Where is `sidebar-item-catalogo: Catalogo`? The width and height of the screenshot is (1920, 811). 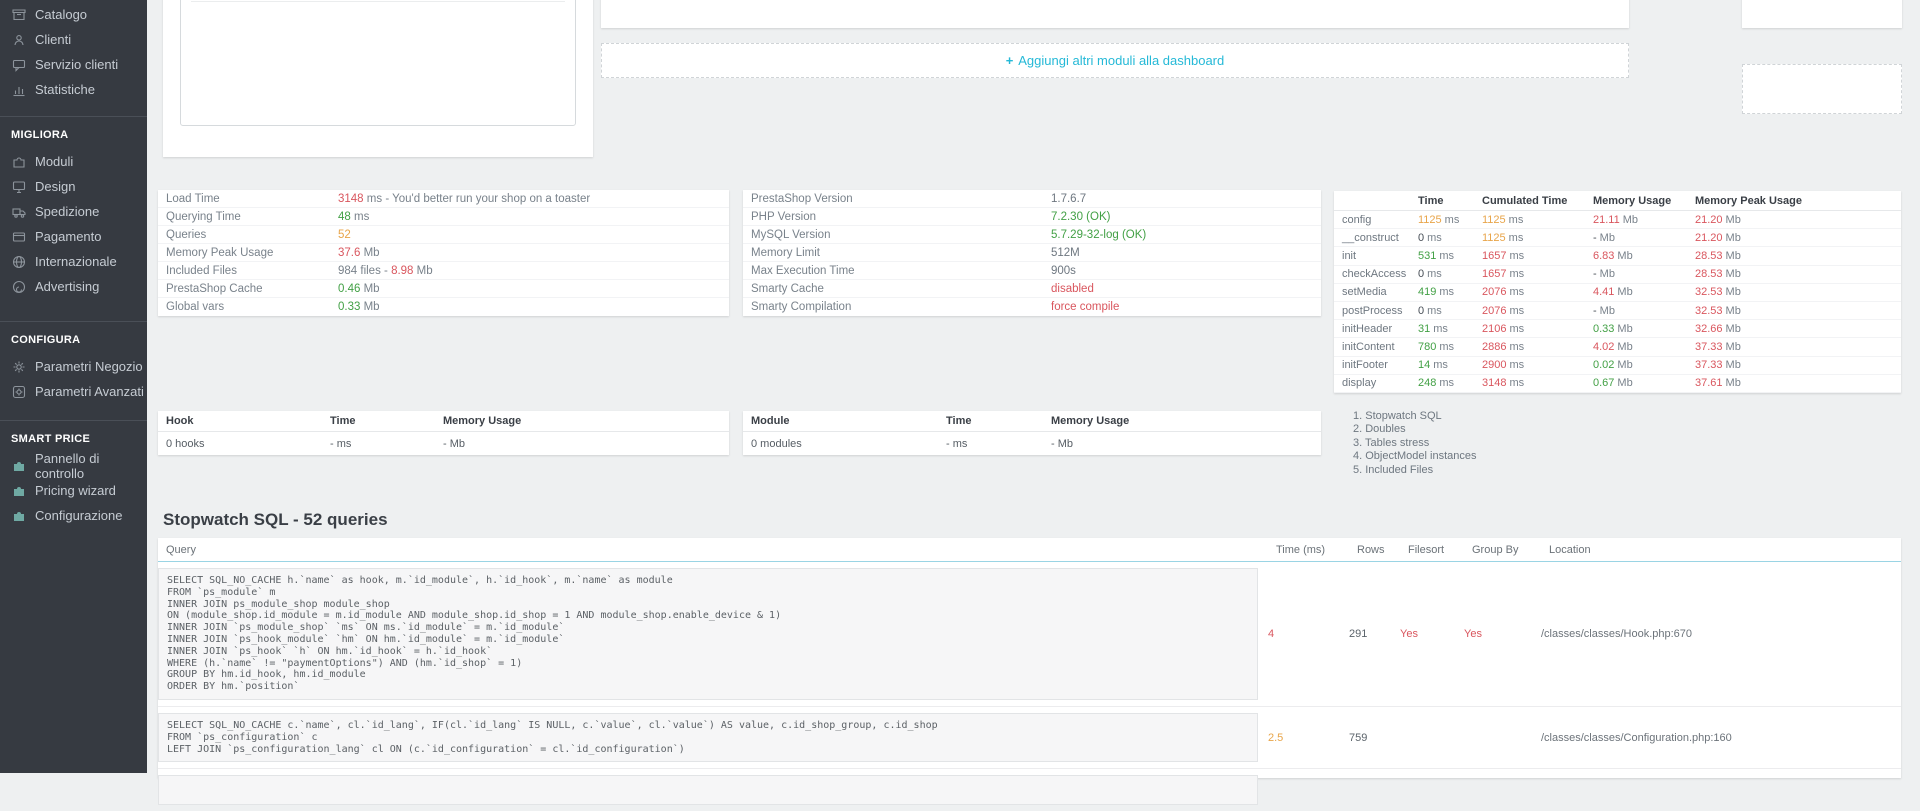 sidebar-item-catalogo: Catalogo is located at coordinates (73, 14).